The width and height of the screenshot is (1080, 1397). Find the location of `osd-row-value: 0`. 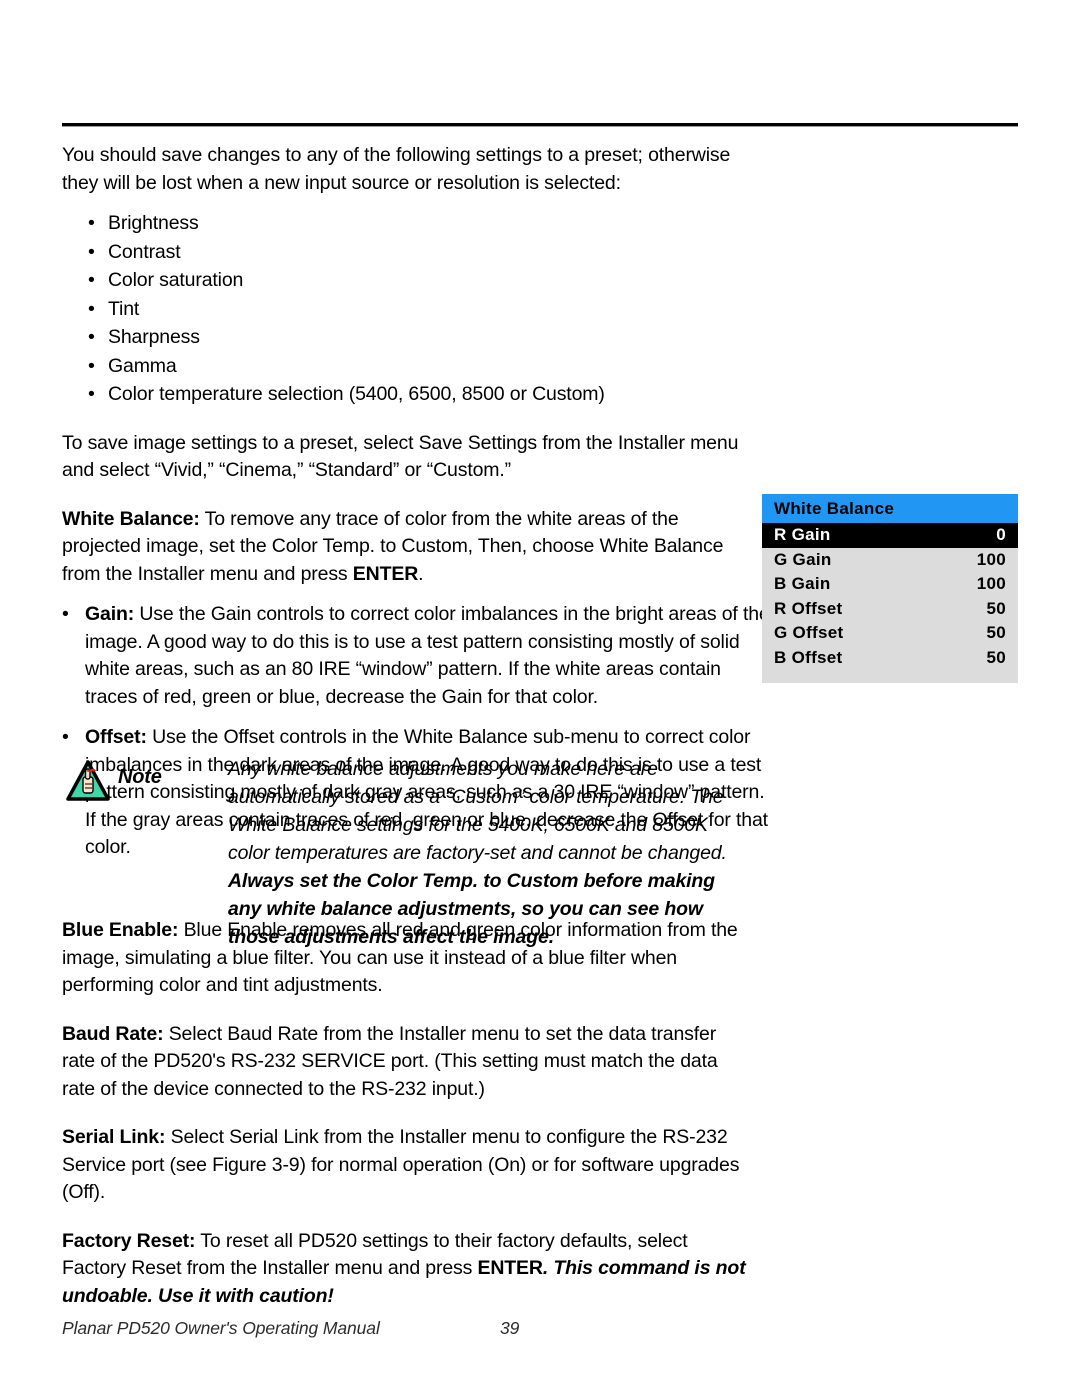

osd-row-value: 0 is located at coordinates (1001, 535).